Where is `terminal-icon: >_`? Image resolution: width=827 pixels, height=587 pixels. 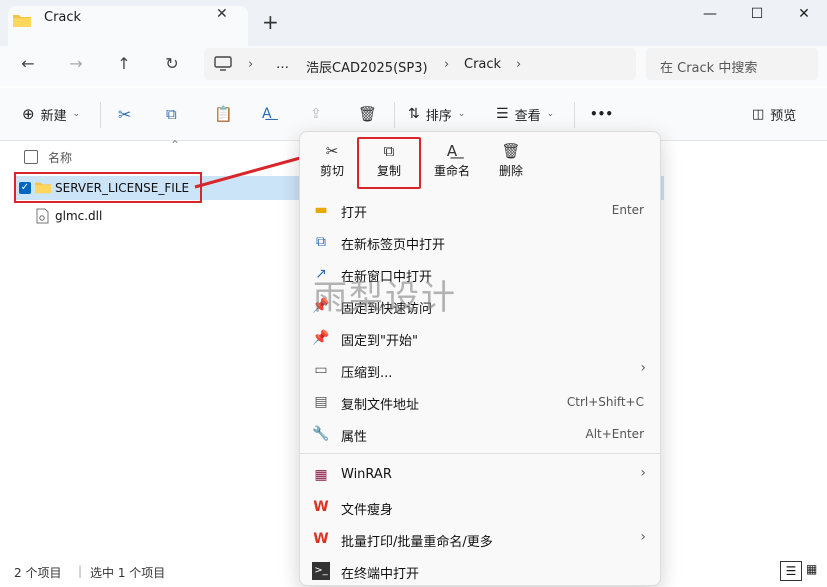
terminal-icon: >_ is located at coordinates (321, 571).